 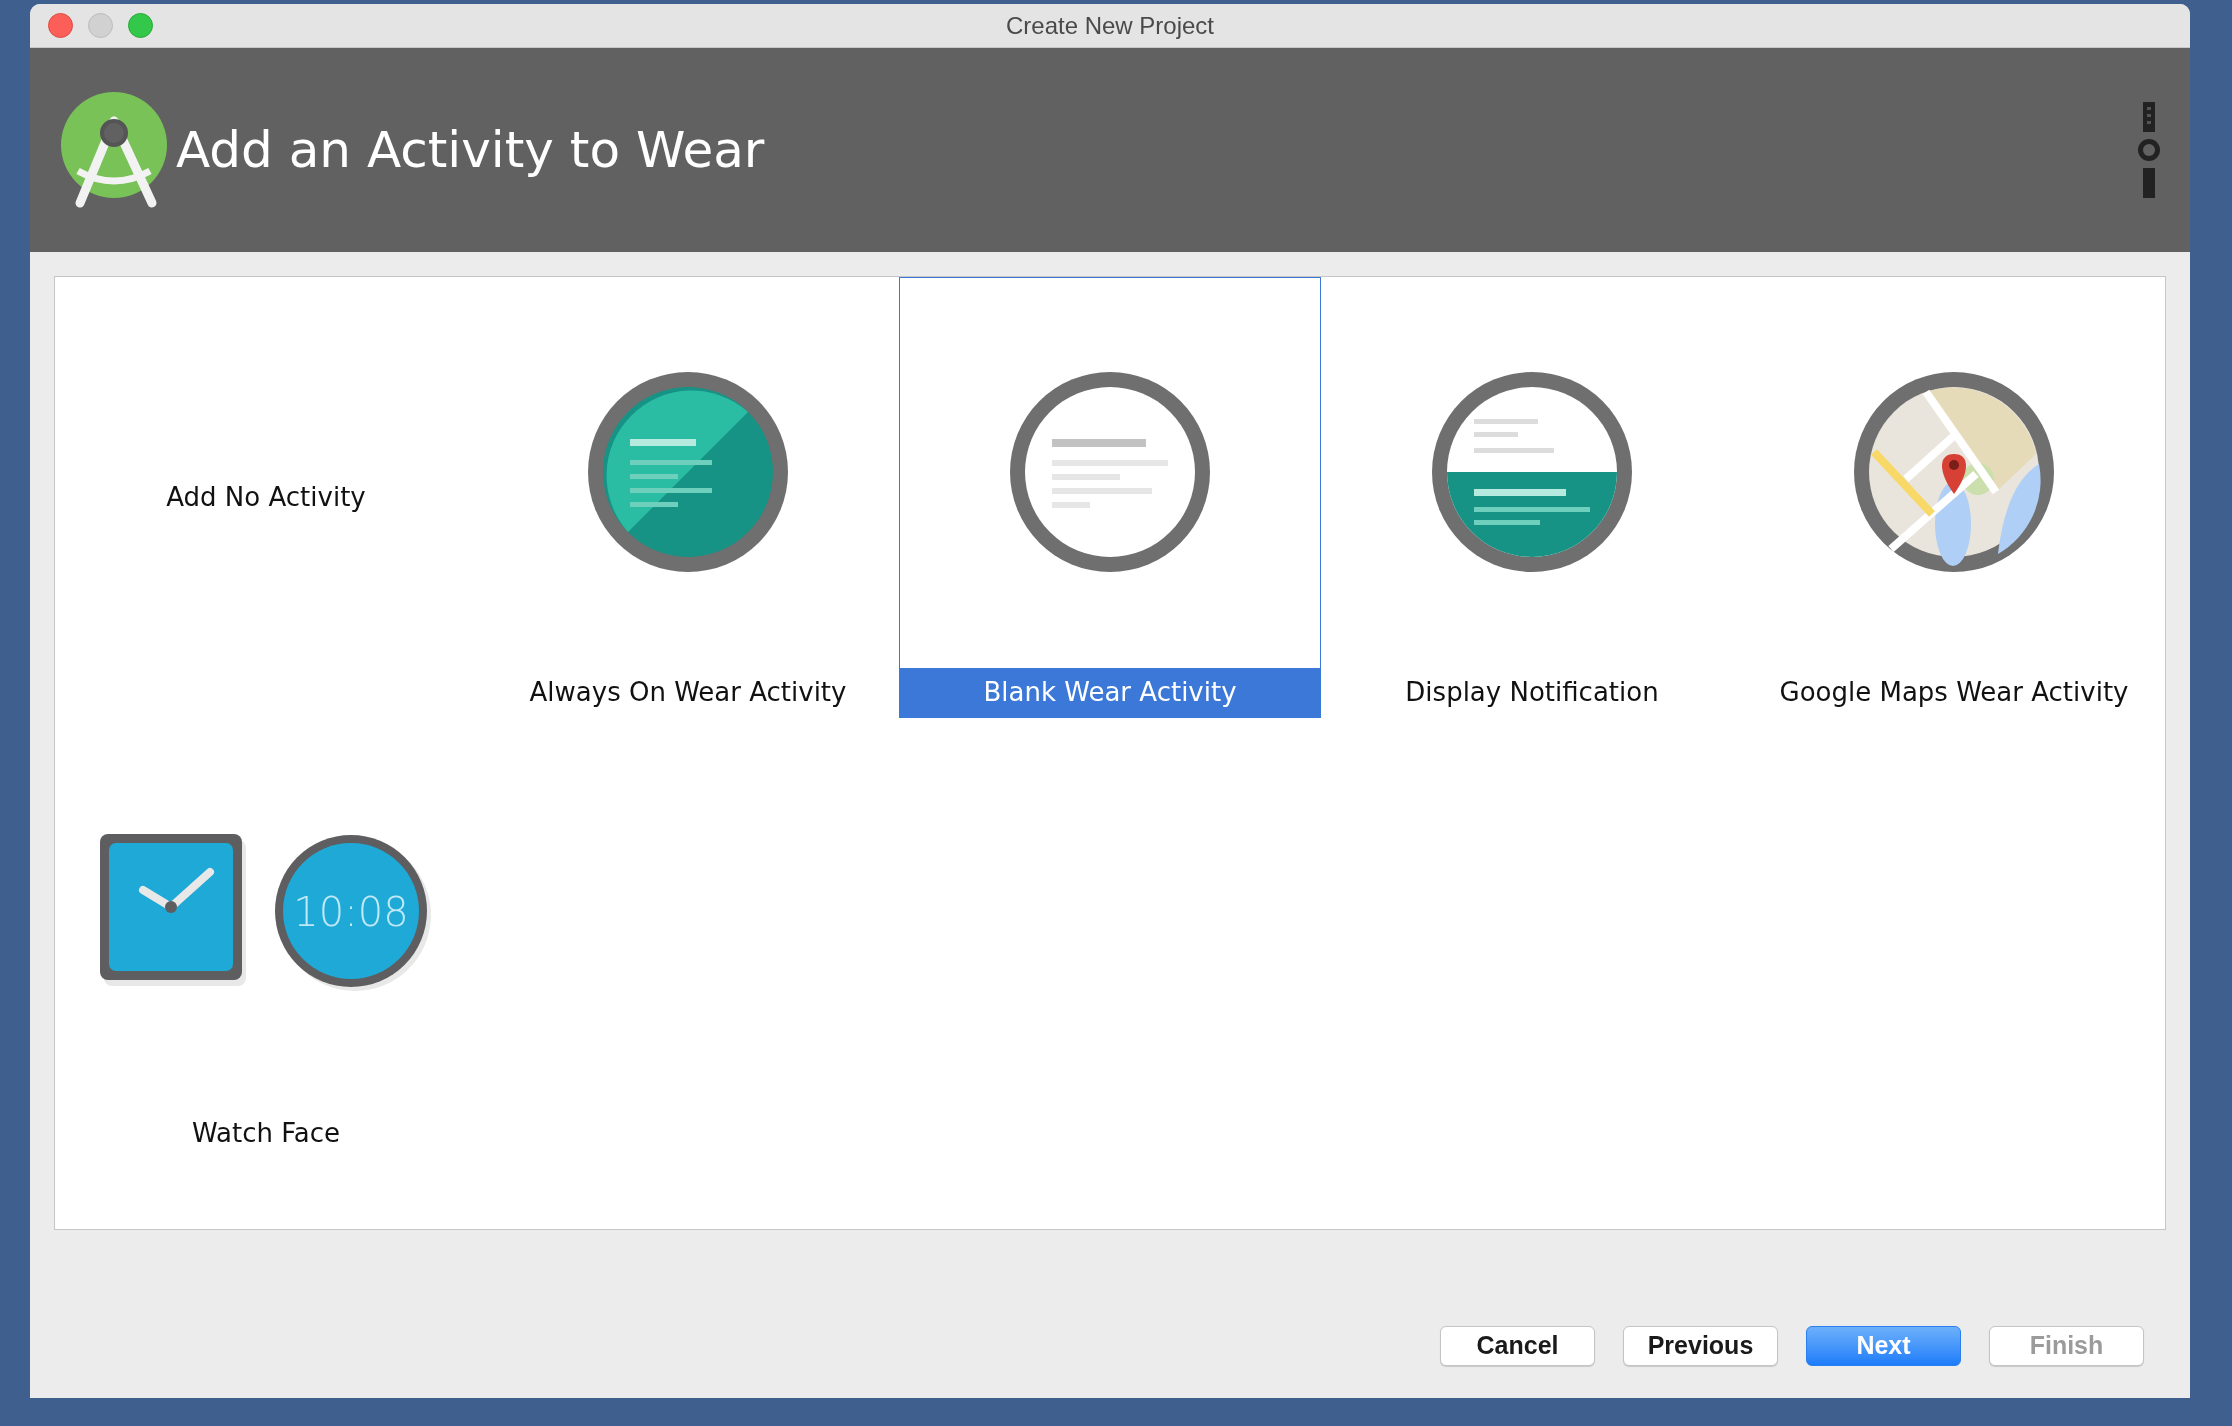 I want to click on template-tile: Blank Wear Activity, so click(x=1110, y=497).